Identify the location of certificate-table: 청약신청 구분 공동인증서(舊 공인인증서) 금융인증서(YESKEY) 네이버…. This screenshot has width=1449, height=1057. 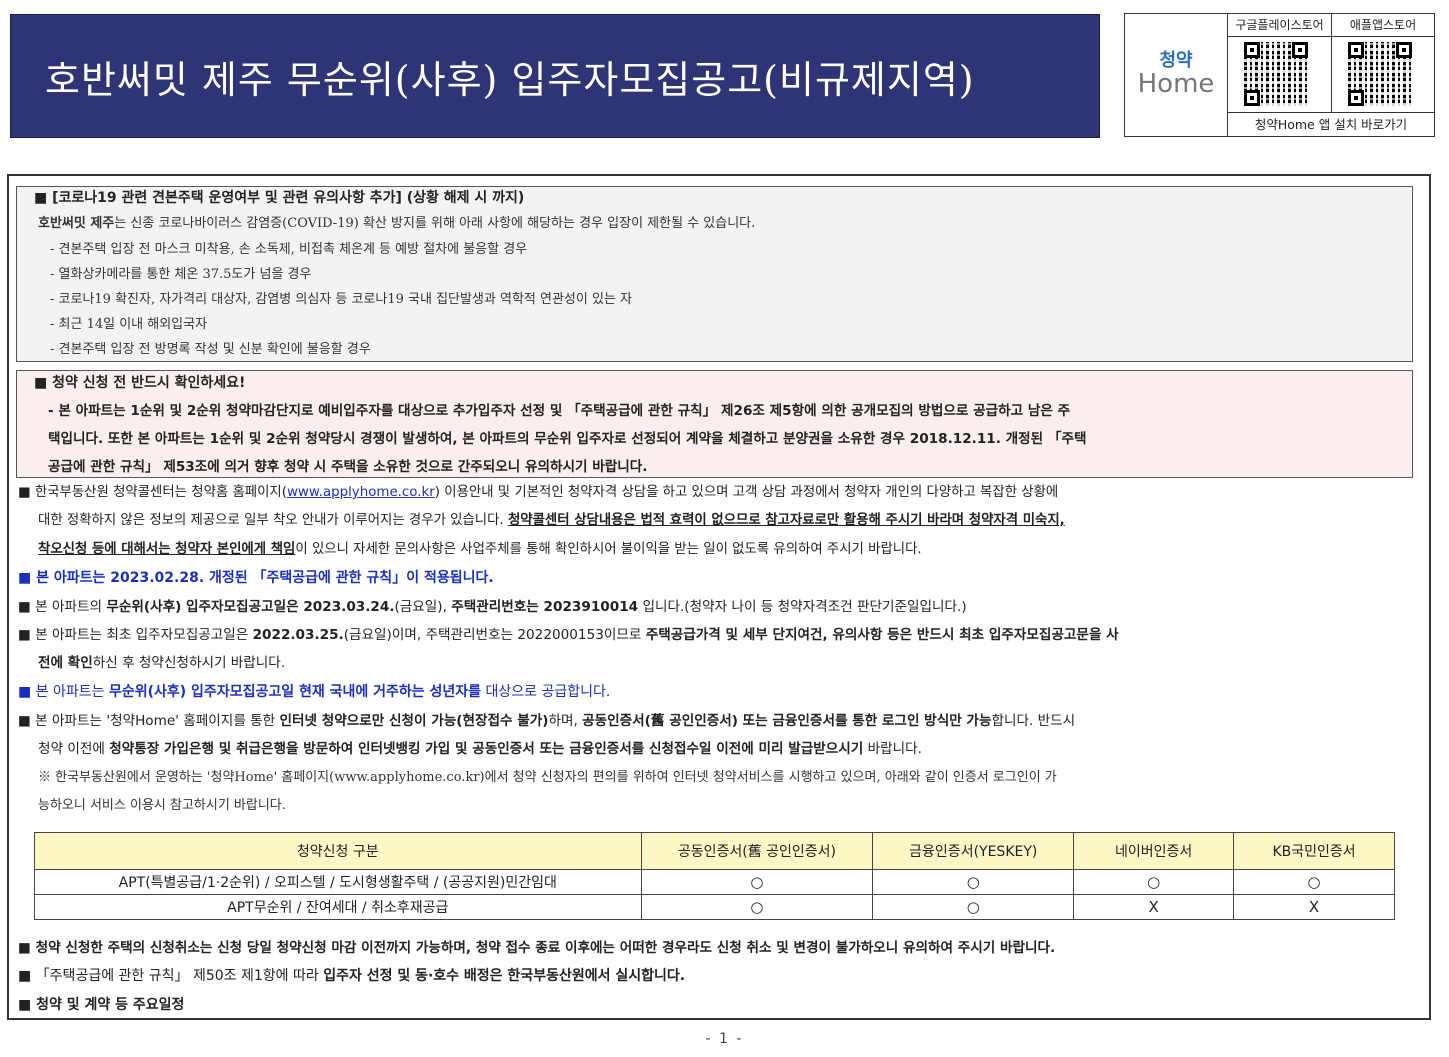
(714, 876).